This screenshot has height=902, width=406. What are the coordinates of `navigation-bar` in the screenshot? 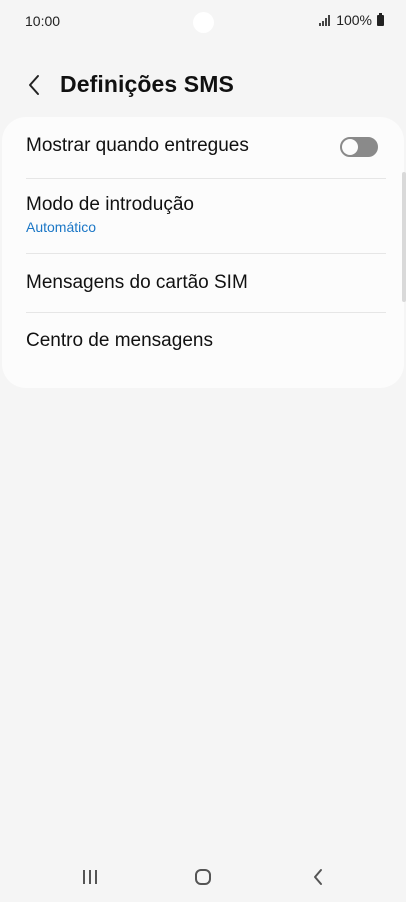 It's located at (203, 876).